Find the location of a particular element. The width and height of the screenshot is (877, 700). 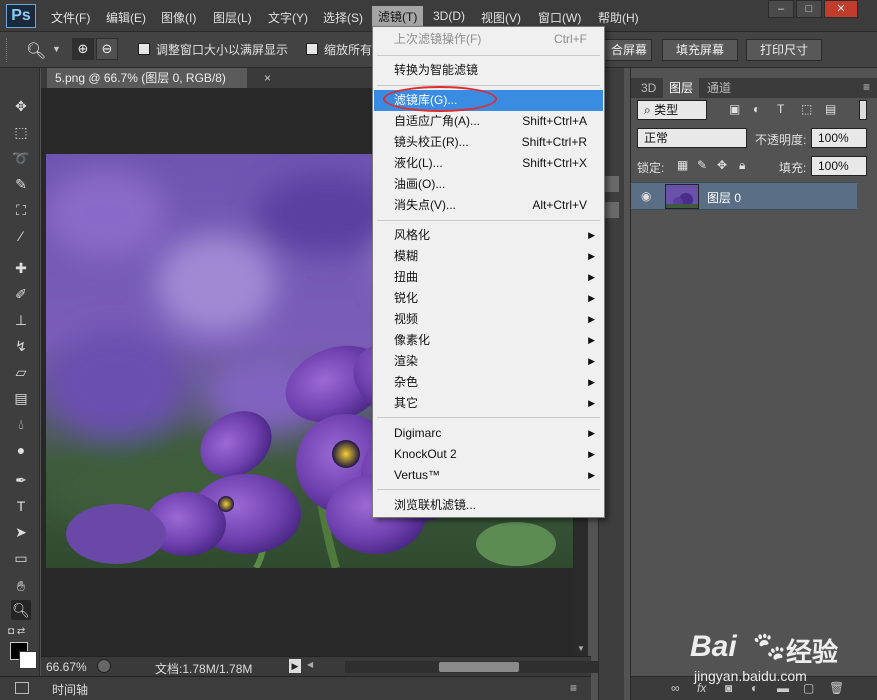

crop-tool-icon: ⛶ is located at coordinates (21, 210).